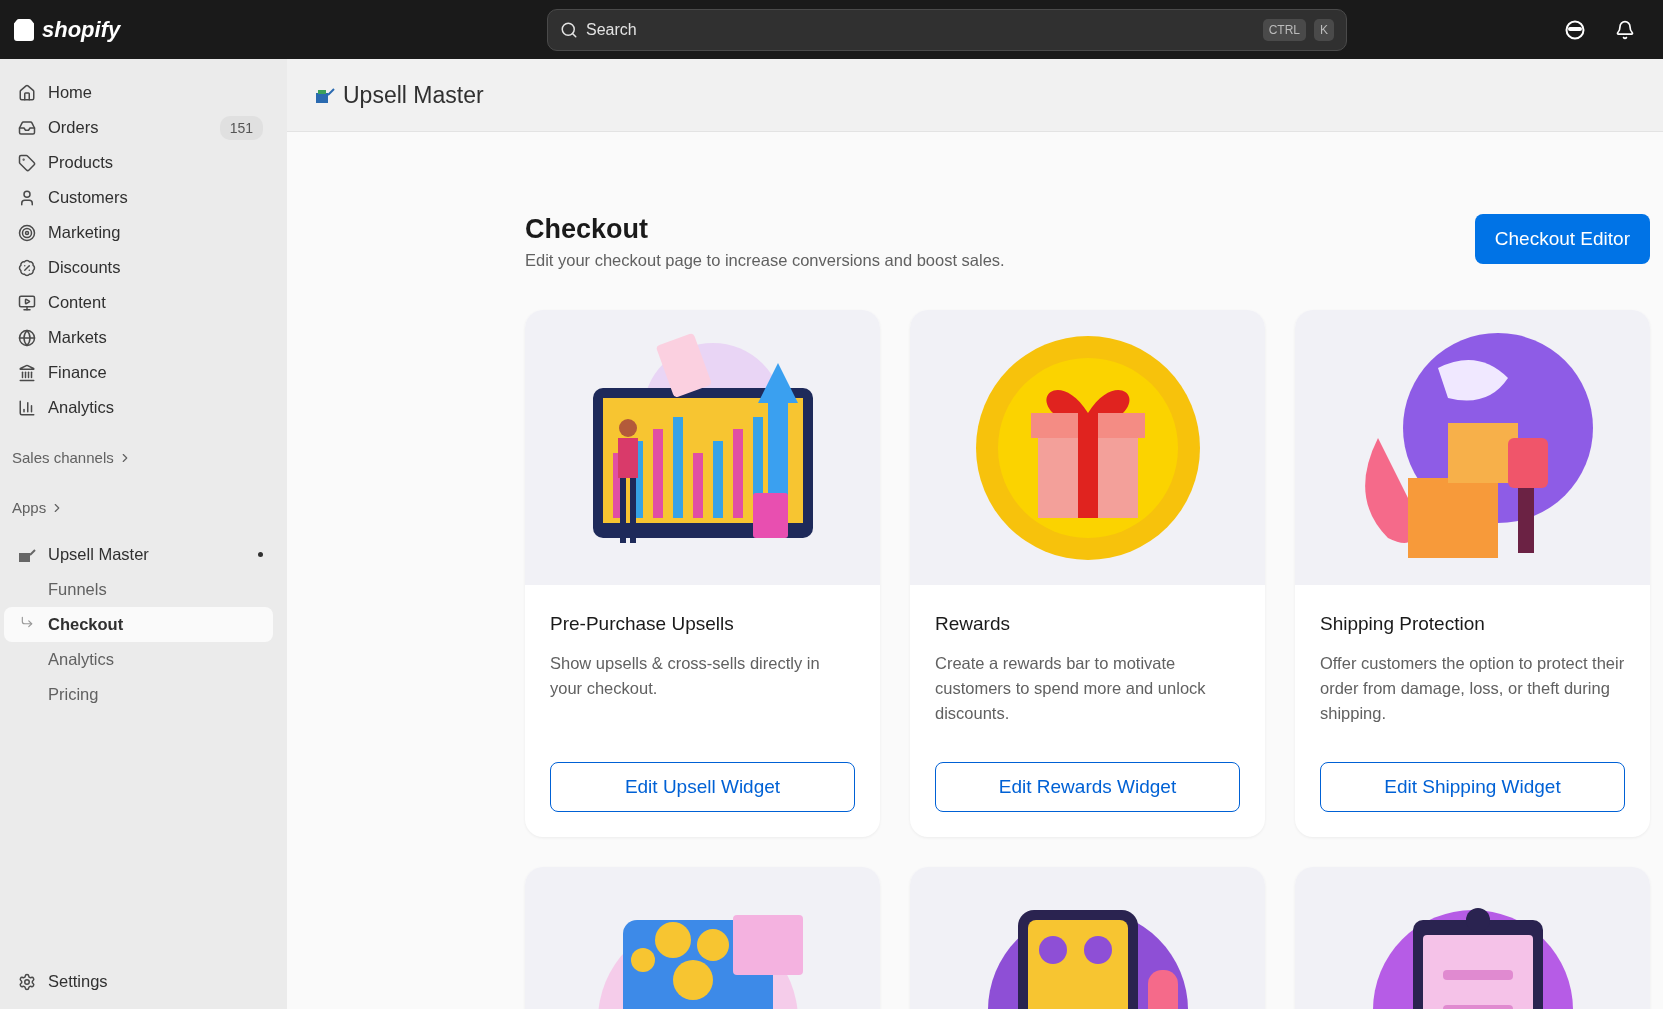 The height and width of the screenshot is (1009, 1663). Describe the element at coordinates (138, 162) in the screenshot. I see `sidebar-item: Products` at that location.